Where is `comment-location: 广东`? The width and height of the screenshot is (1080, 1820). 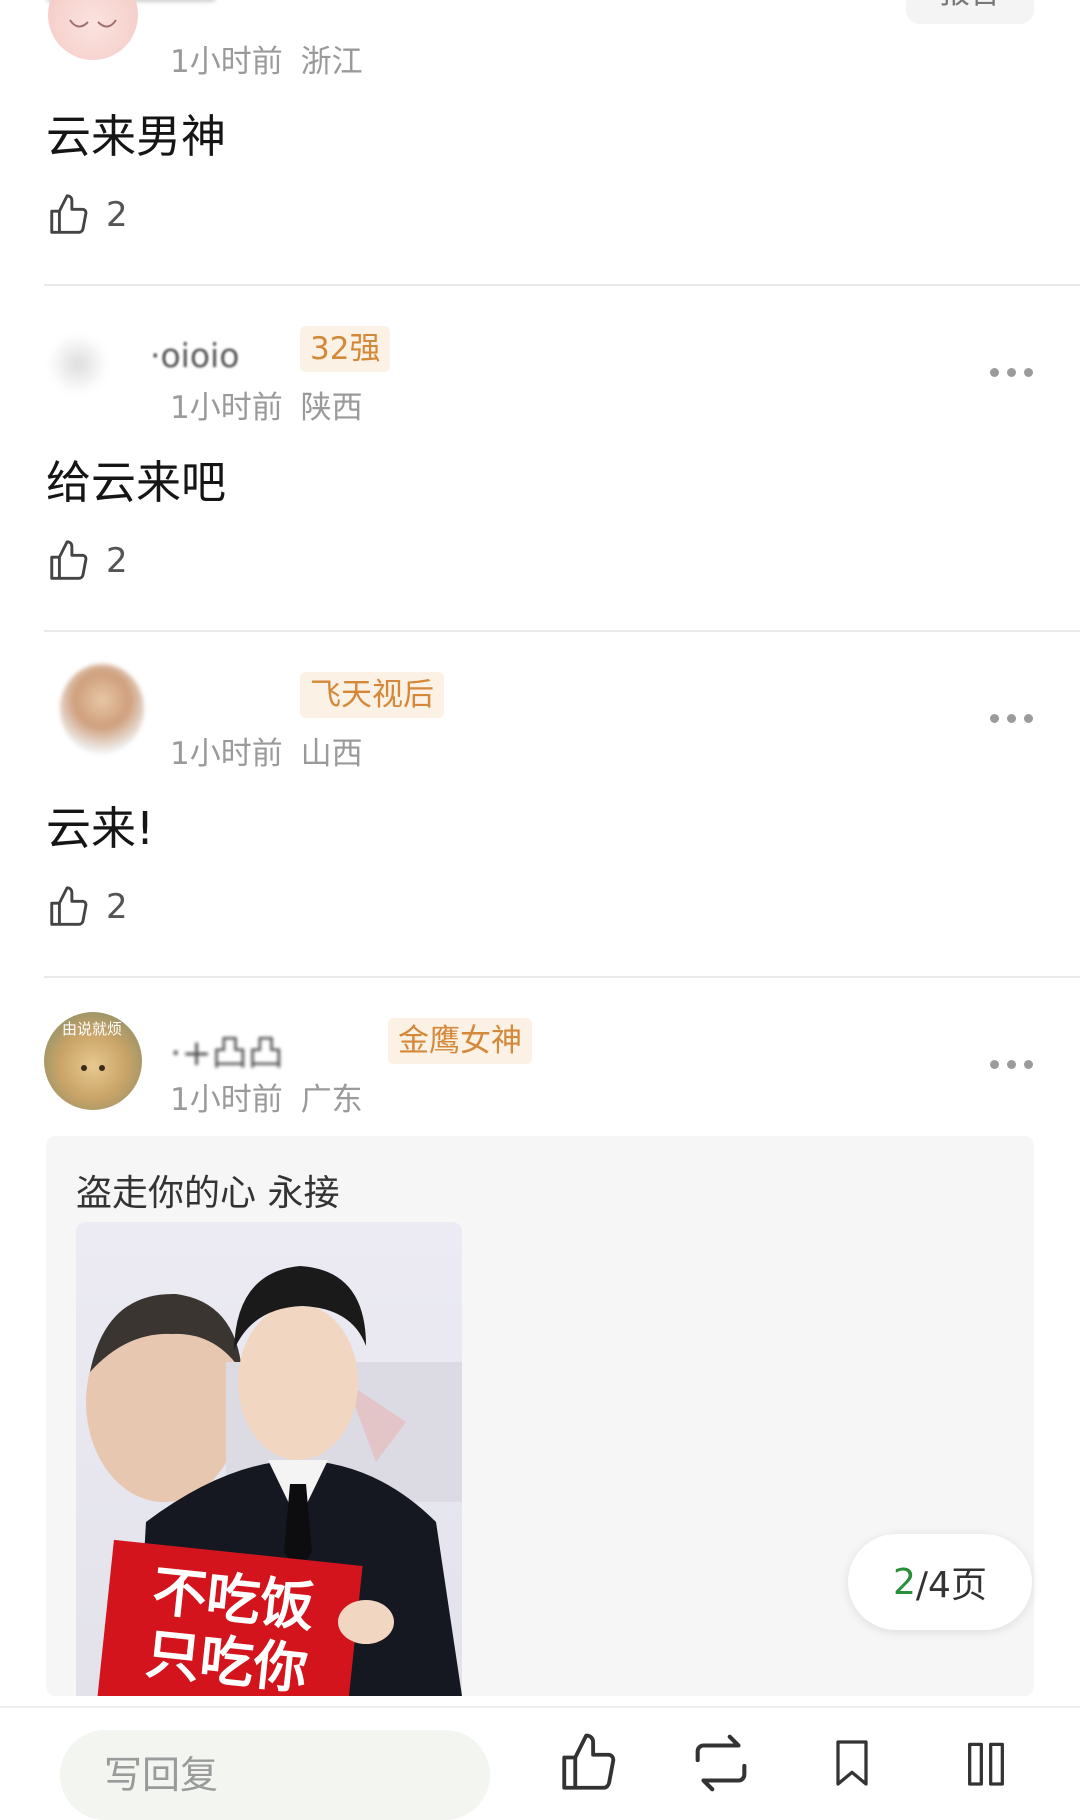
comment-location: 广东 is located at coordinates (331, 1100).